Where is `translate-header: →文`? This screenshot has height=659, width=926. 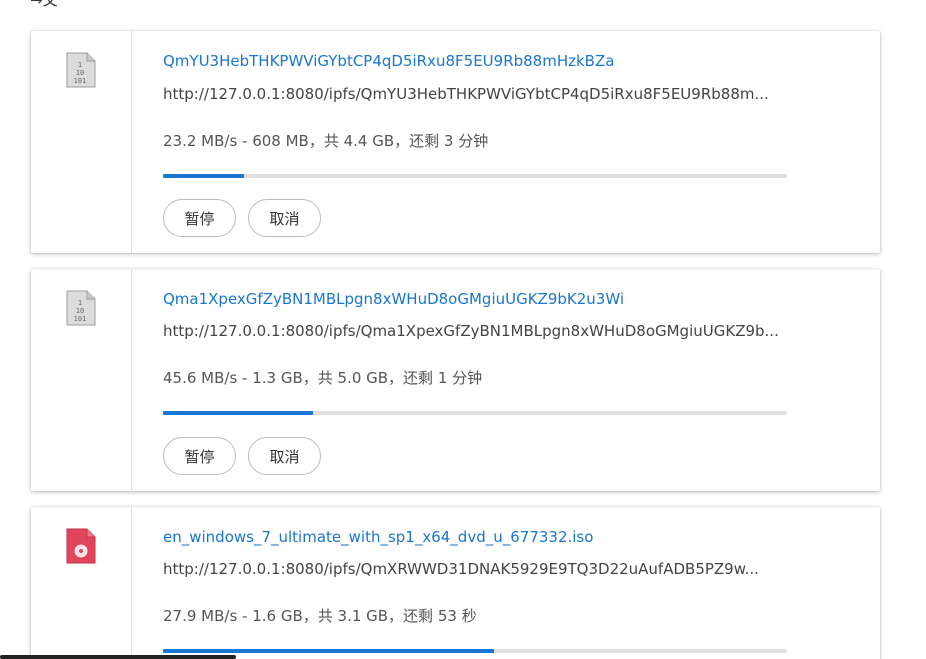 translate-header: →文 is located at coordinates (44, 4).